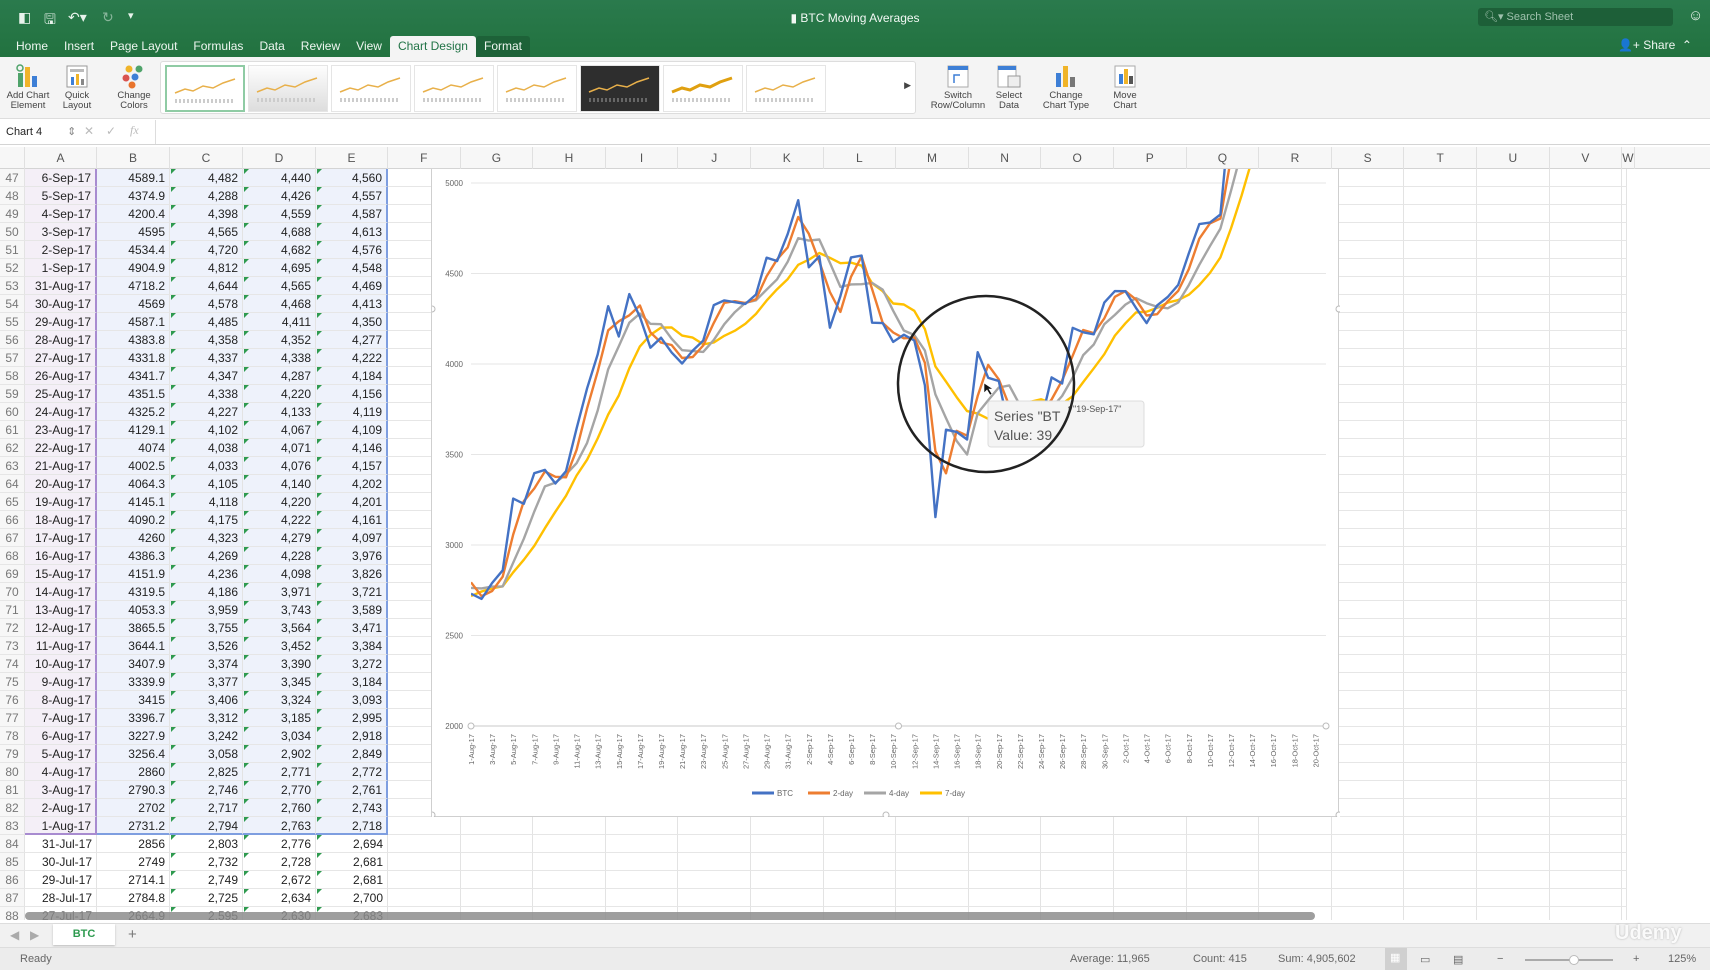 Image resolution: width=1710 pixels, height=970 pixels. What do you see at coordinates (1695, 15) in the screenshot?
I see `feedback-smiley-icon: ☺` at bounding box center [1695, 15].